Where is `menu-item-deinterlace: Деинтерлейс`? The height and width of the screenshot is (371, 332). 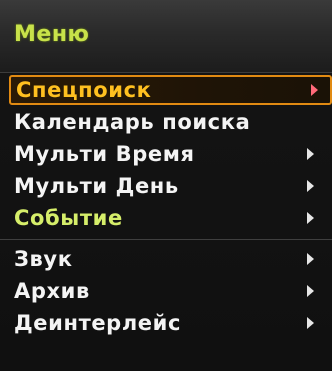 menu-item-deinterlace: Деинтерлейс is located at coordinates (166, 323).